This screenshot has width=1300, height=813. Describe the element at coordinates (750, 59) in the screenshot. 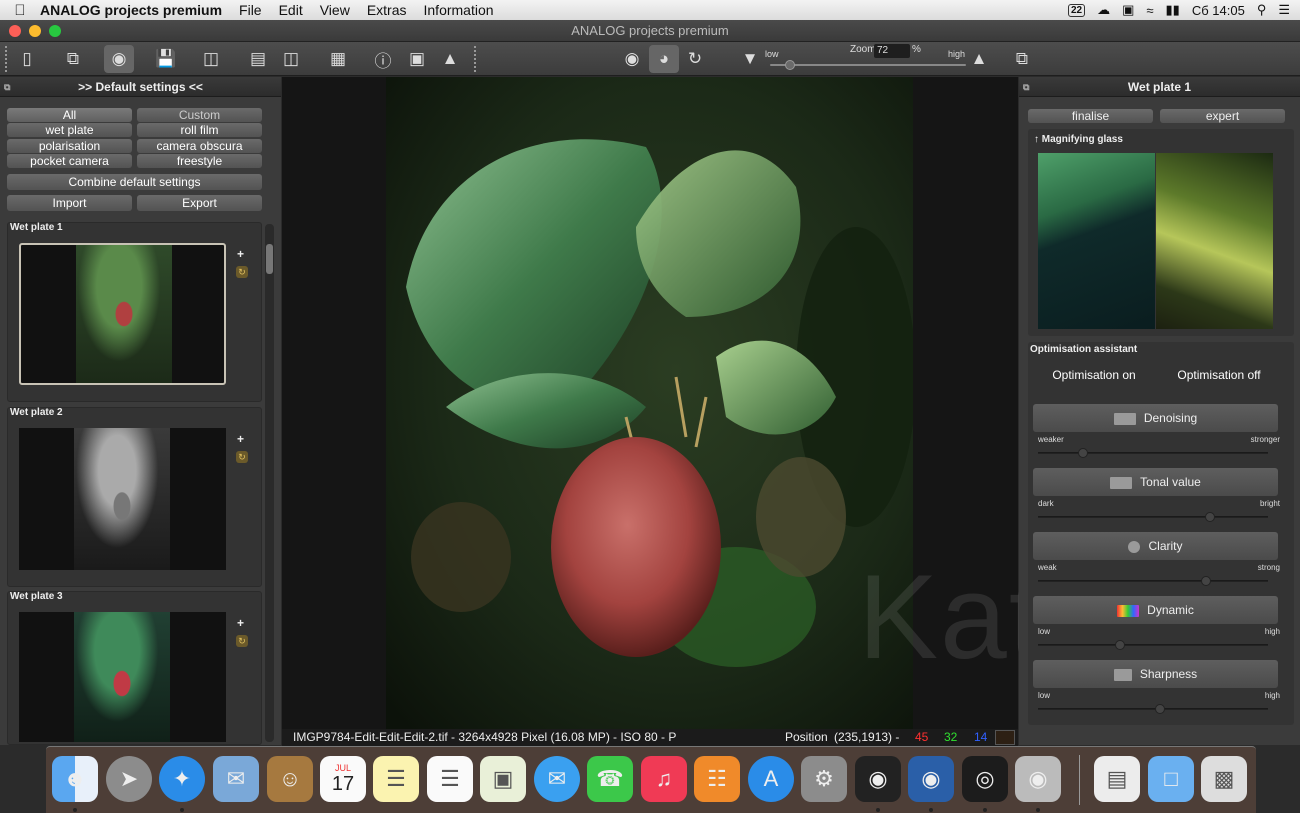

I see `zoom-out-icon: ▼` at that location.